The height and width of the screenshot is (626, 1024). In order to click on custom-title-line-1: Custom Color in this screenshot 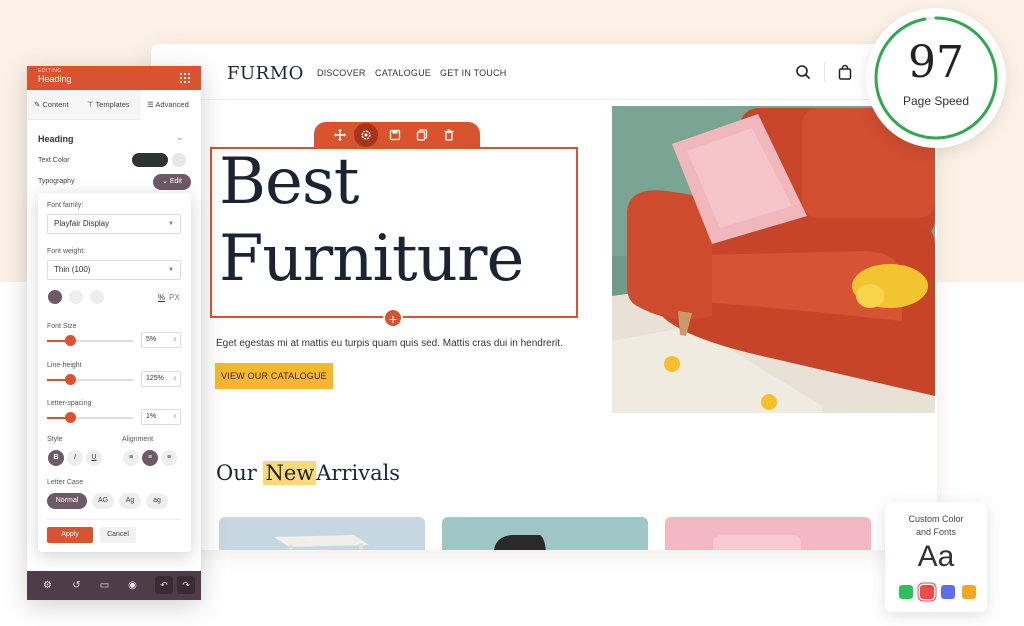, I will do `click(936, 519)`.